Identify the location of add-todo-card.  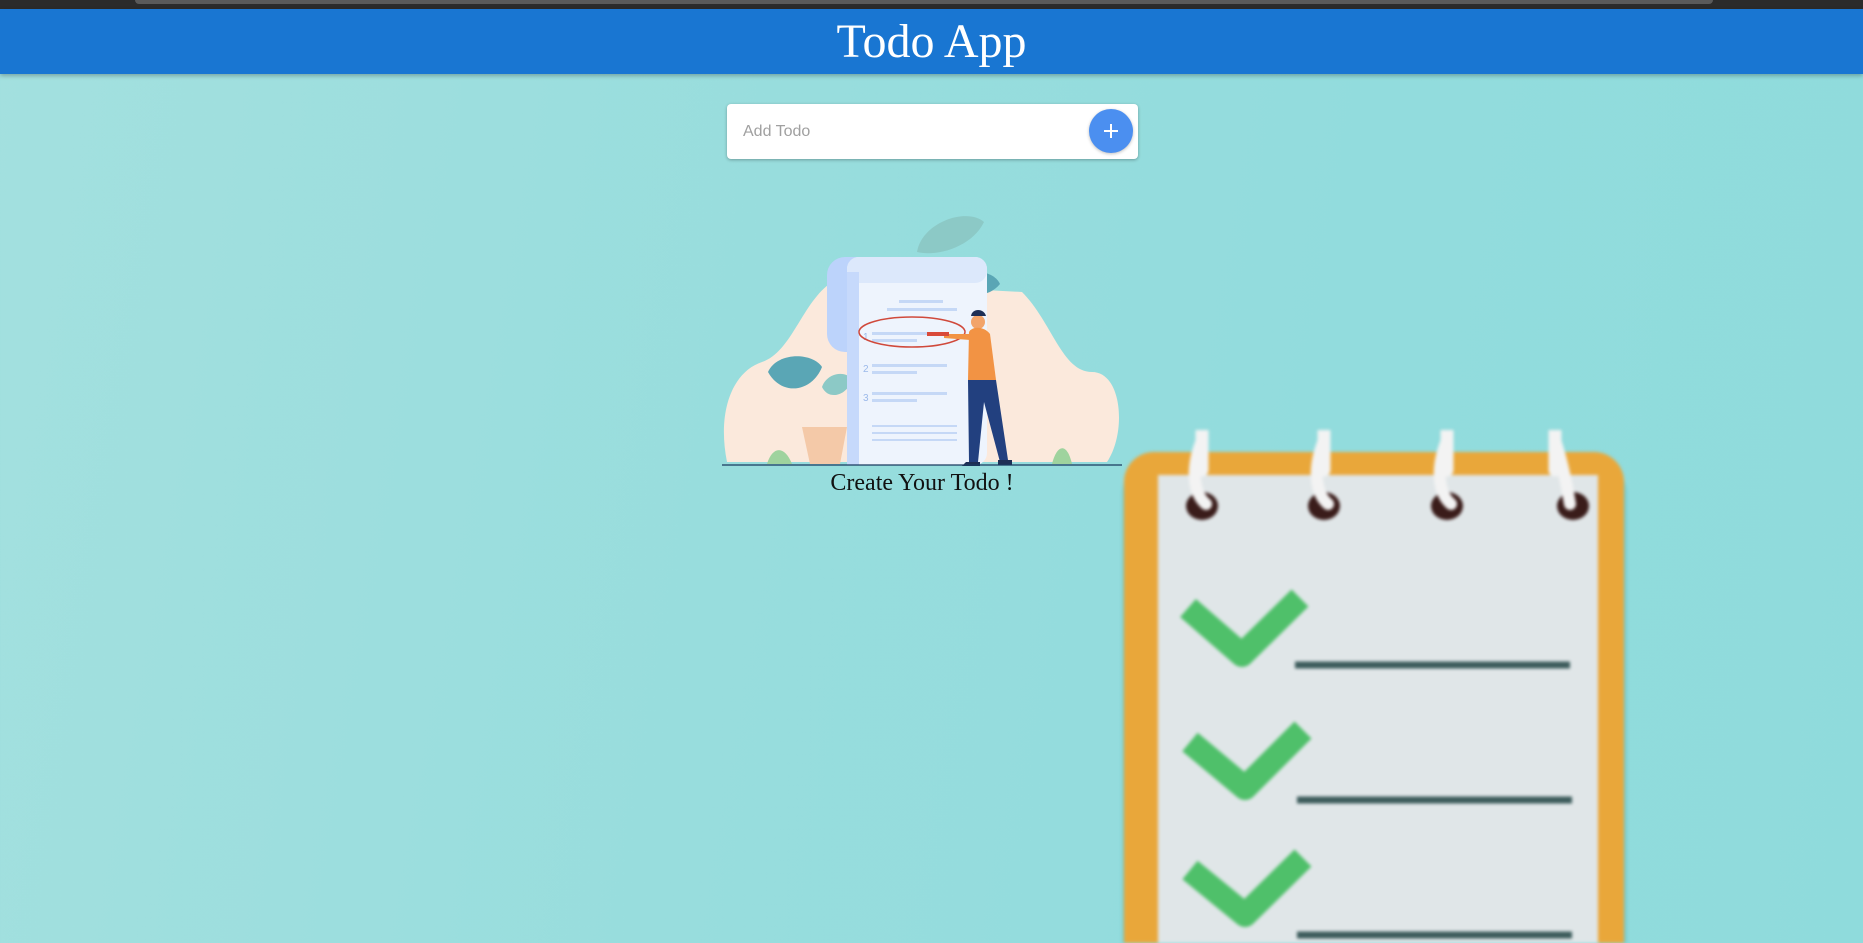
(932, 131).